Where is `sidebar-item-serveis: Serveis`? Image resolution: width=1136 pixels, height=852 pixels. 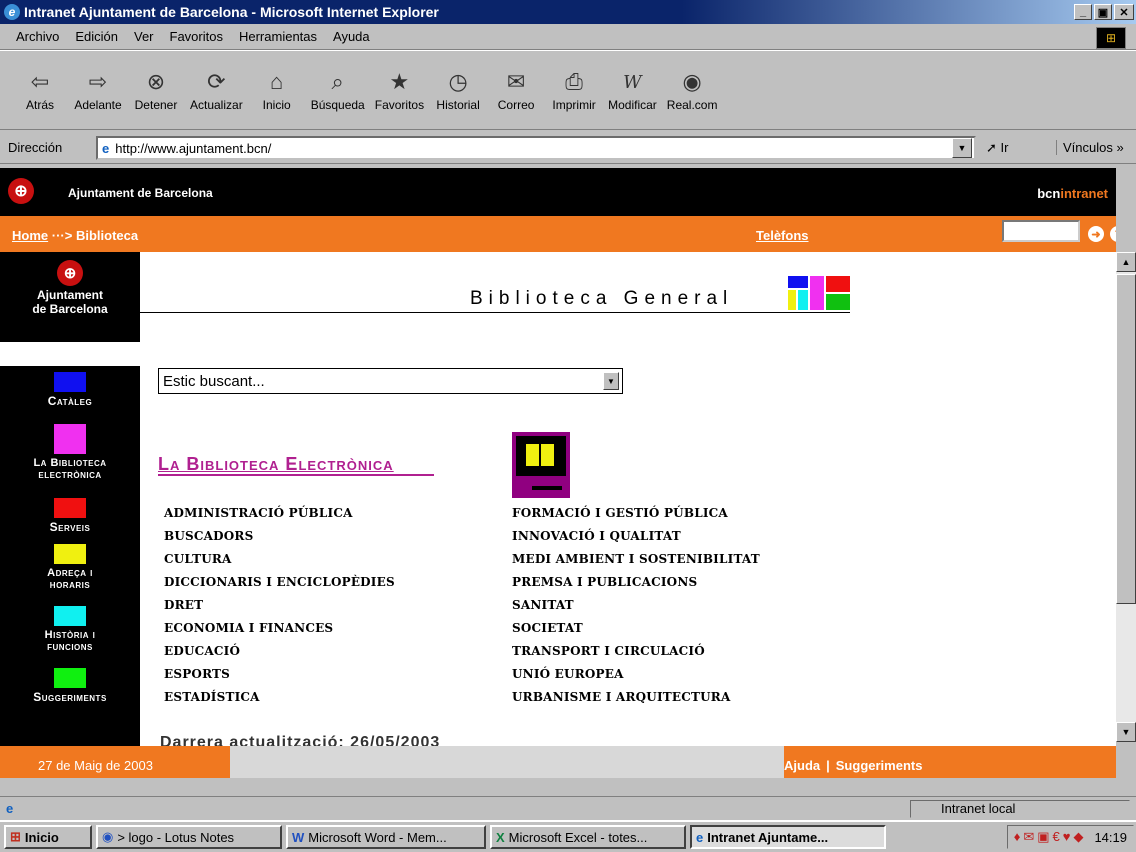 sidebar-item-serveis: Serveis is located at coordinates (70, 516).